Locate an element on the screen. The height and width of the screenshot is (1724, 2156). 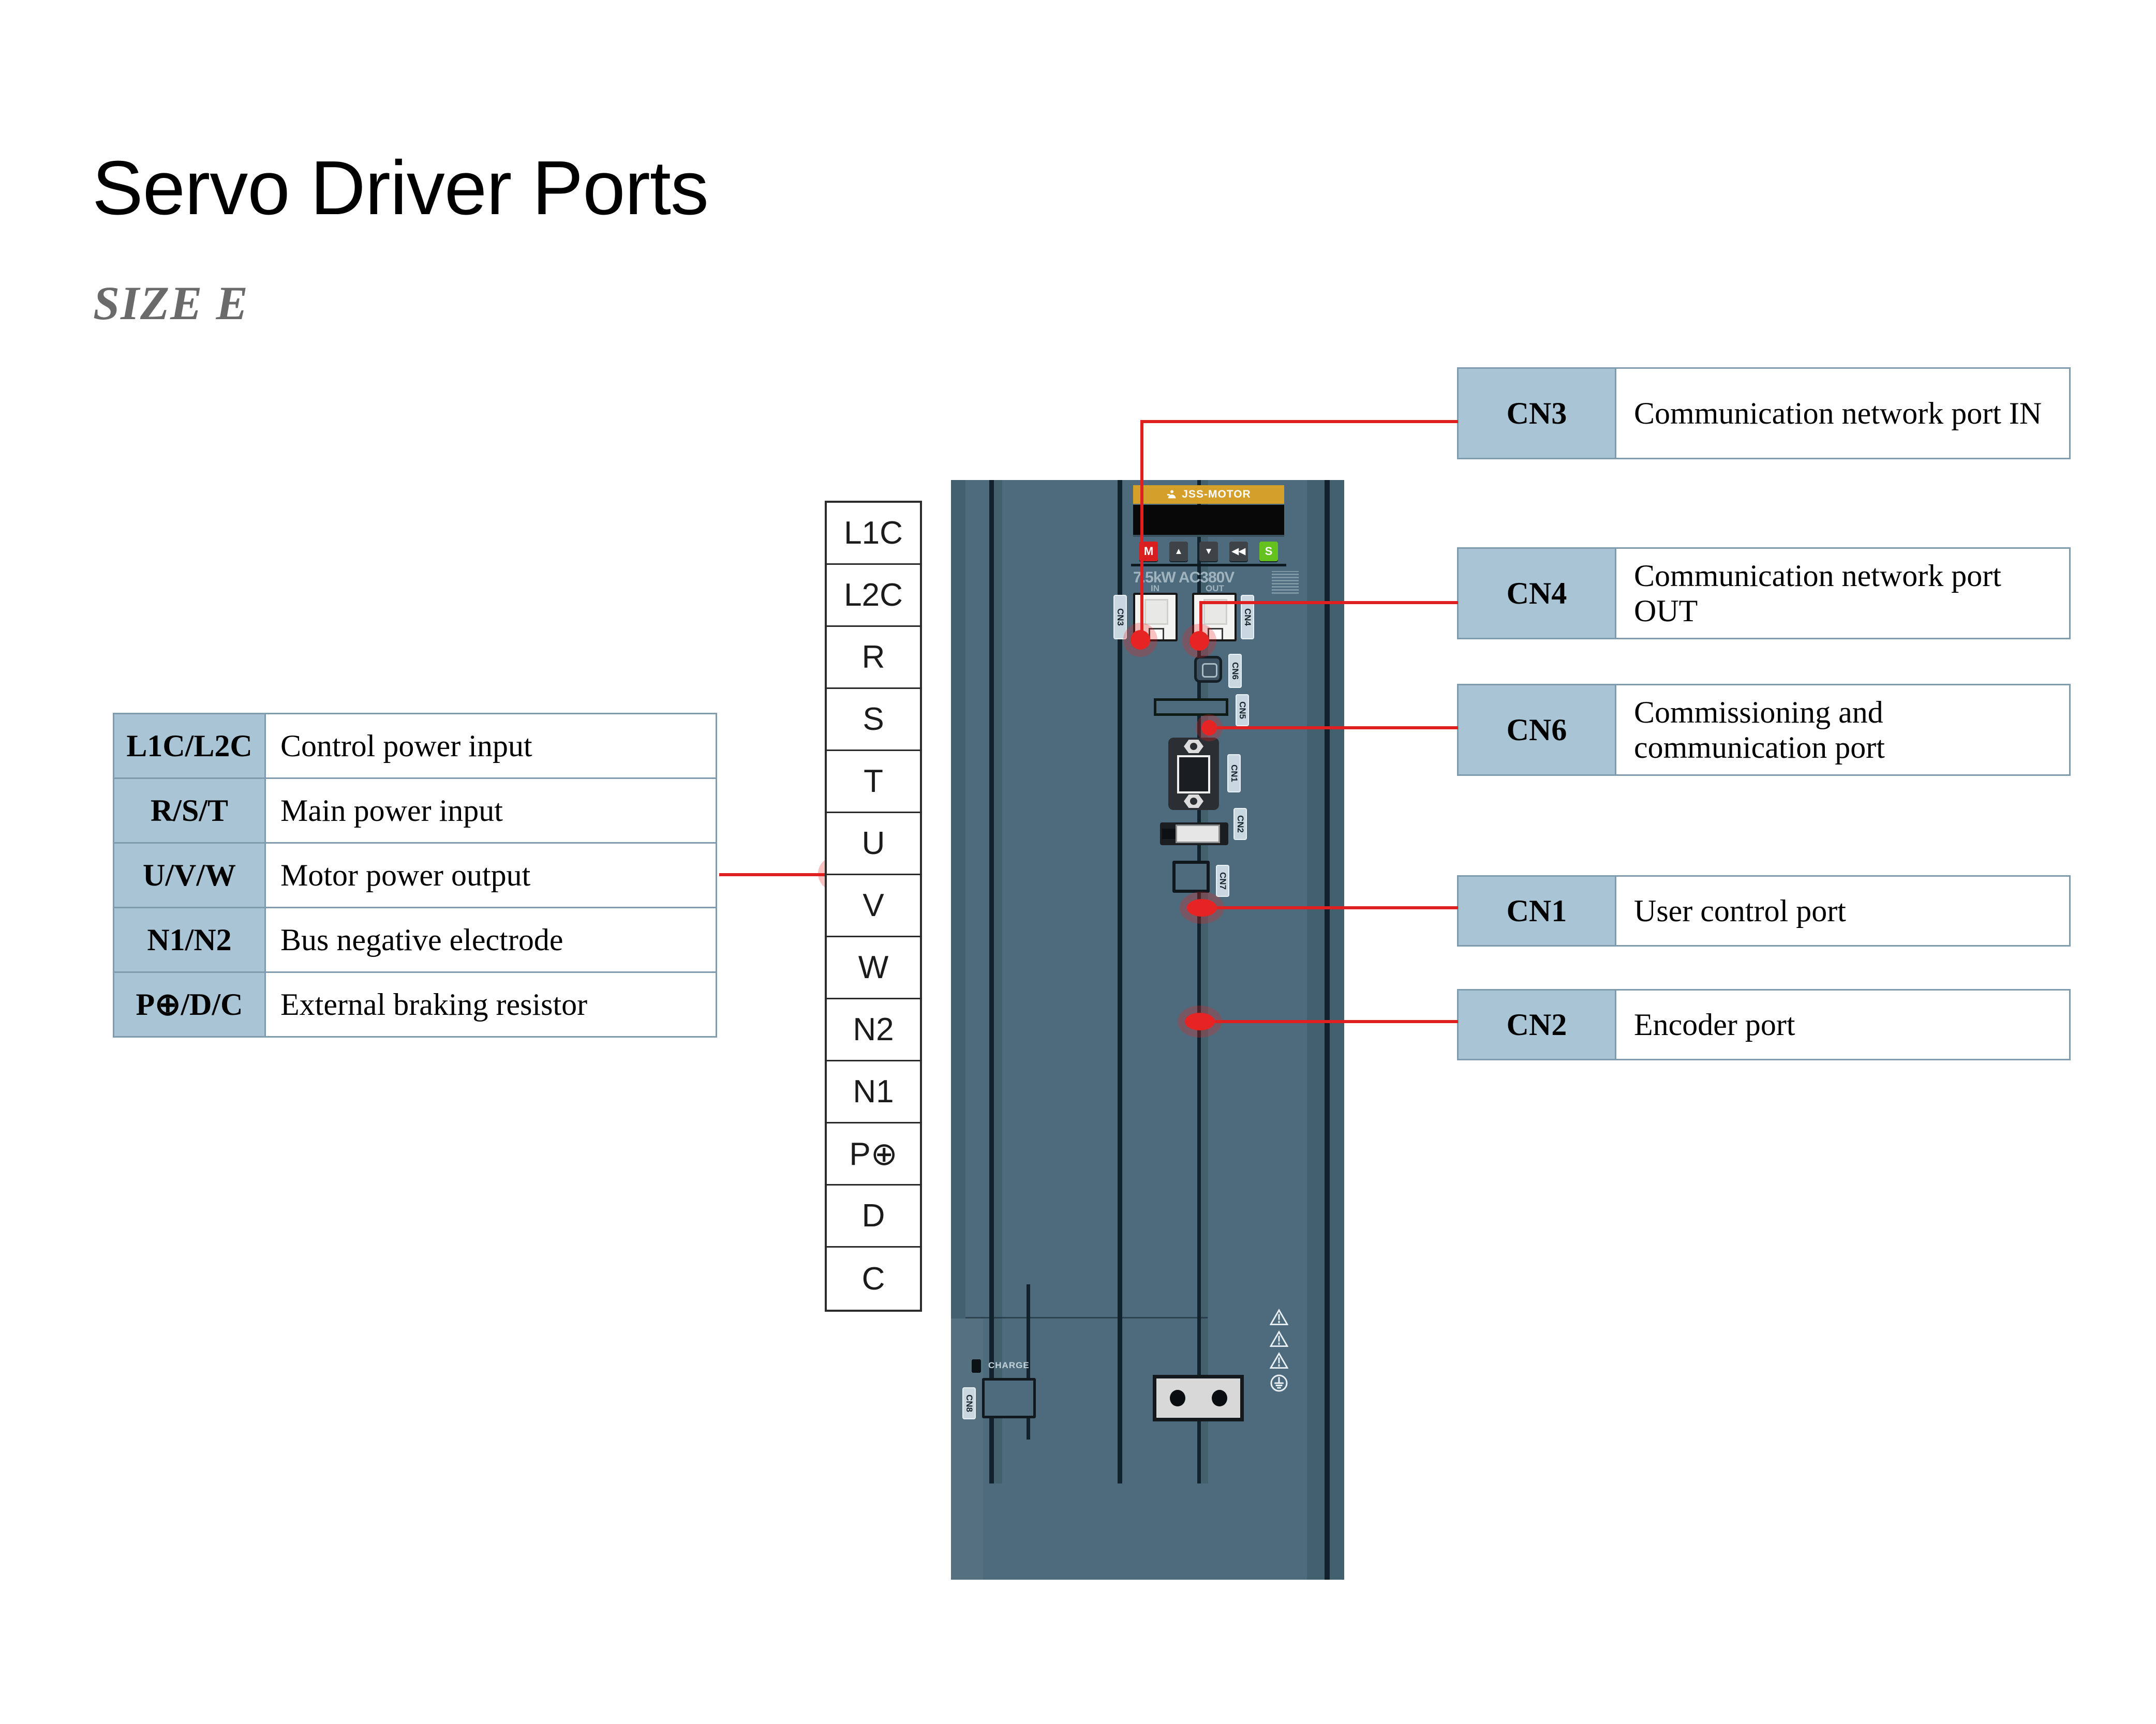
terminal-strip-item: N1 is located at coordinates (873, 1092).